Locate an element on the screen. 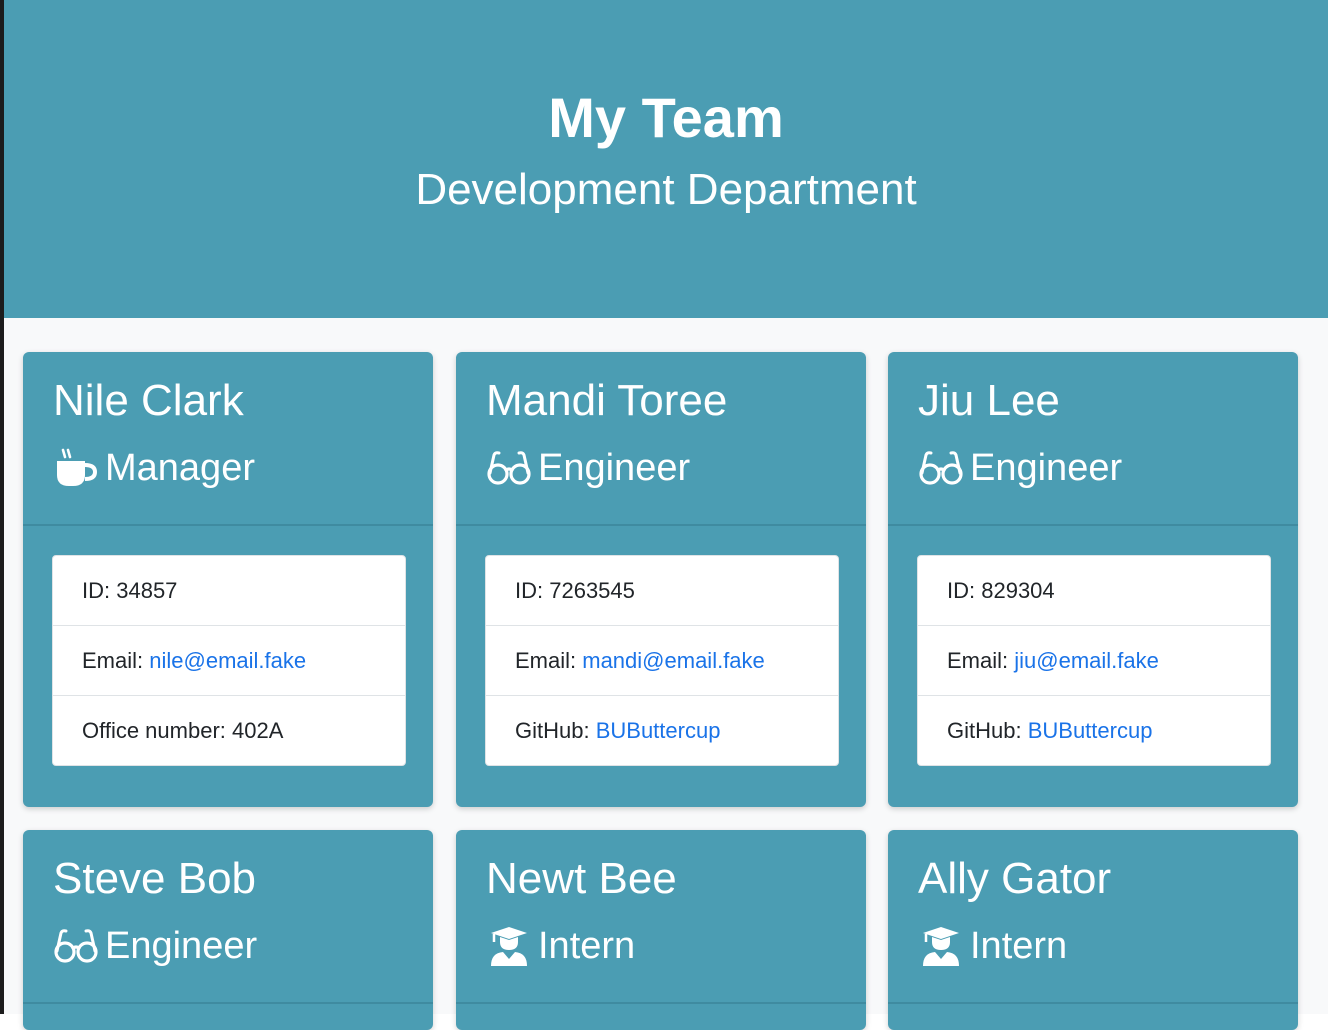  email-link: jiu@email.fake is located at coordinates (1086, 660).